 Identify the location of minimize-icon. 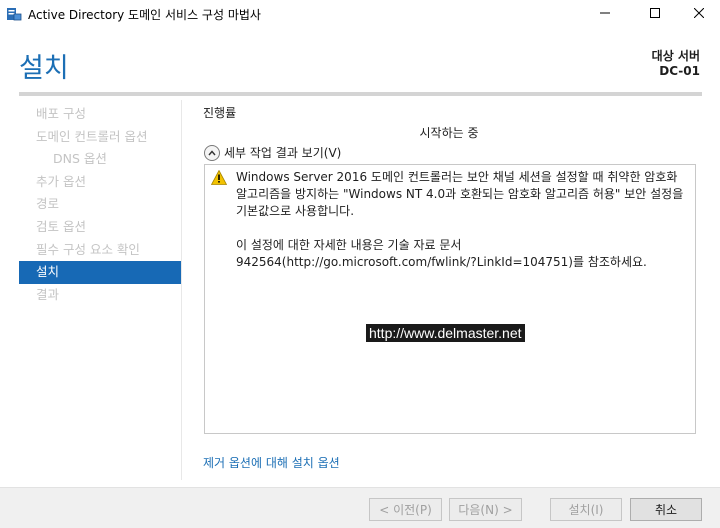
(605, 13).